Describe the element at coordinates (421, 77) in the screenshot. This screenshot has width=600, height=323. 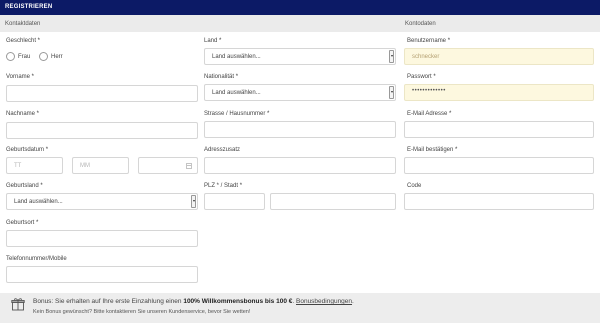
I see `password-label: Passwort` at that location.